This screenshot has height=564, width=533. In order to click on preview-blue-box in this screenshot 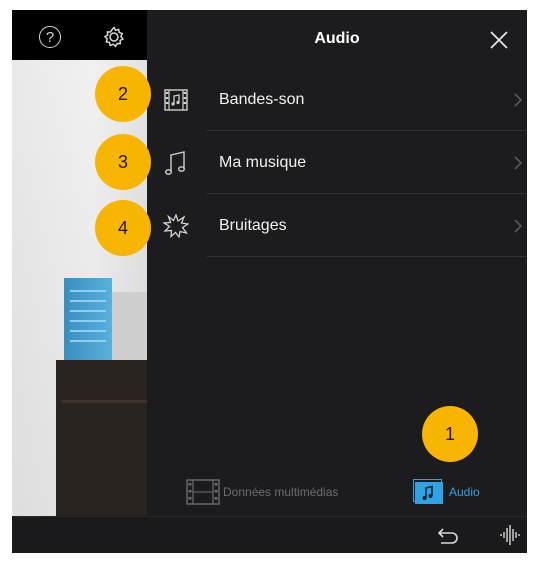, I will do `click(88, 319)`.